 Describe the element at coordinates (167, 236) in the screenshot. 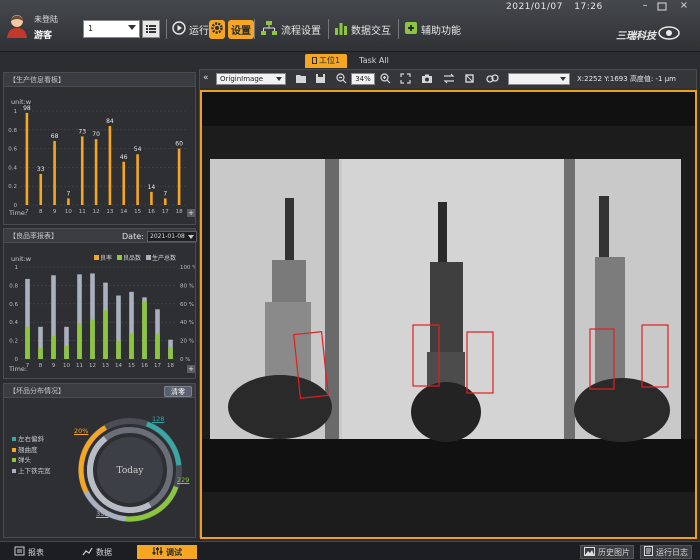

I see `yield-date-value: 2021-01-08` at that location.